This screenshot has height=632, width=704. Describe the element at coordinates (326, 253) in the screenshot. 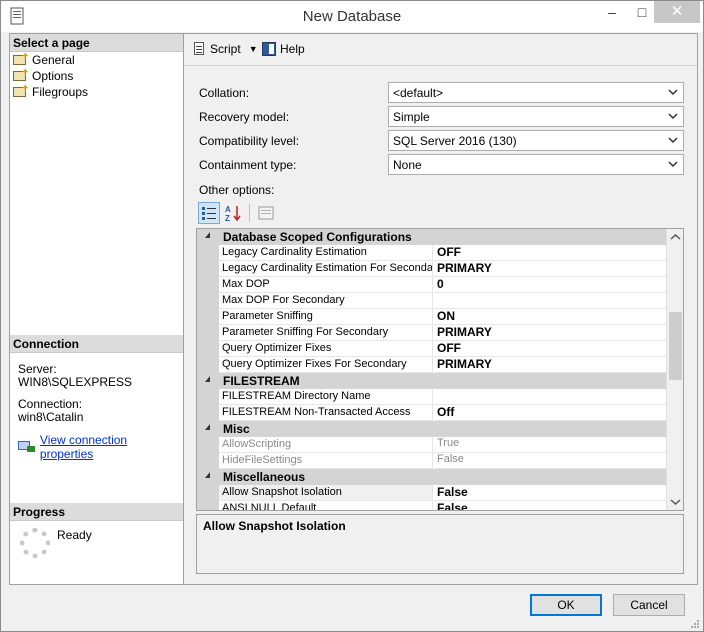

I see `property-name: Legacy Cardinality Estimation` at that location.